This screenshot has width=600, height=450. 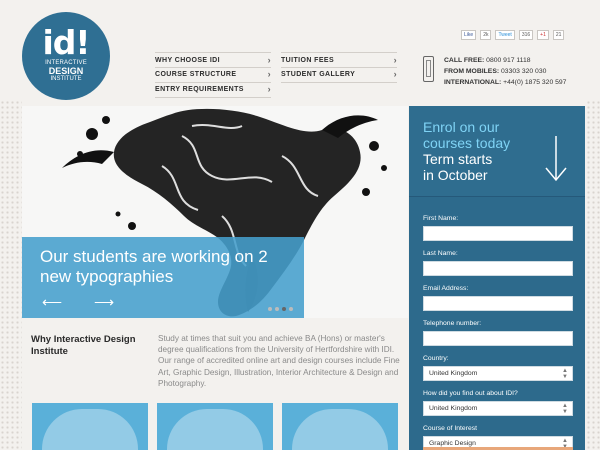 I want to click on term-starts-line: in October, so click(x=455, y=175).